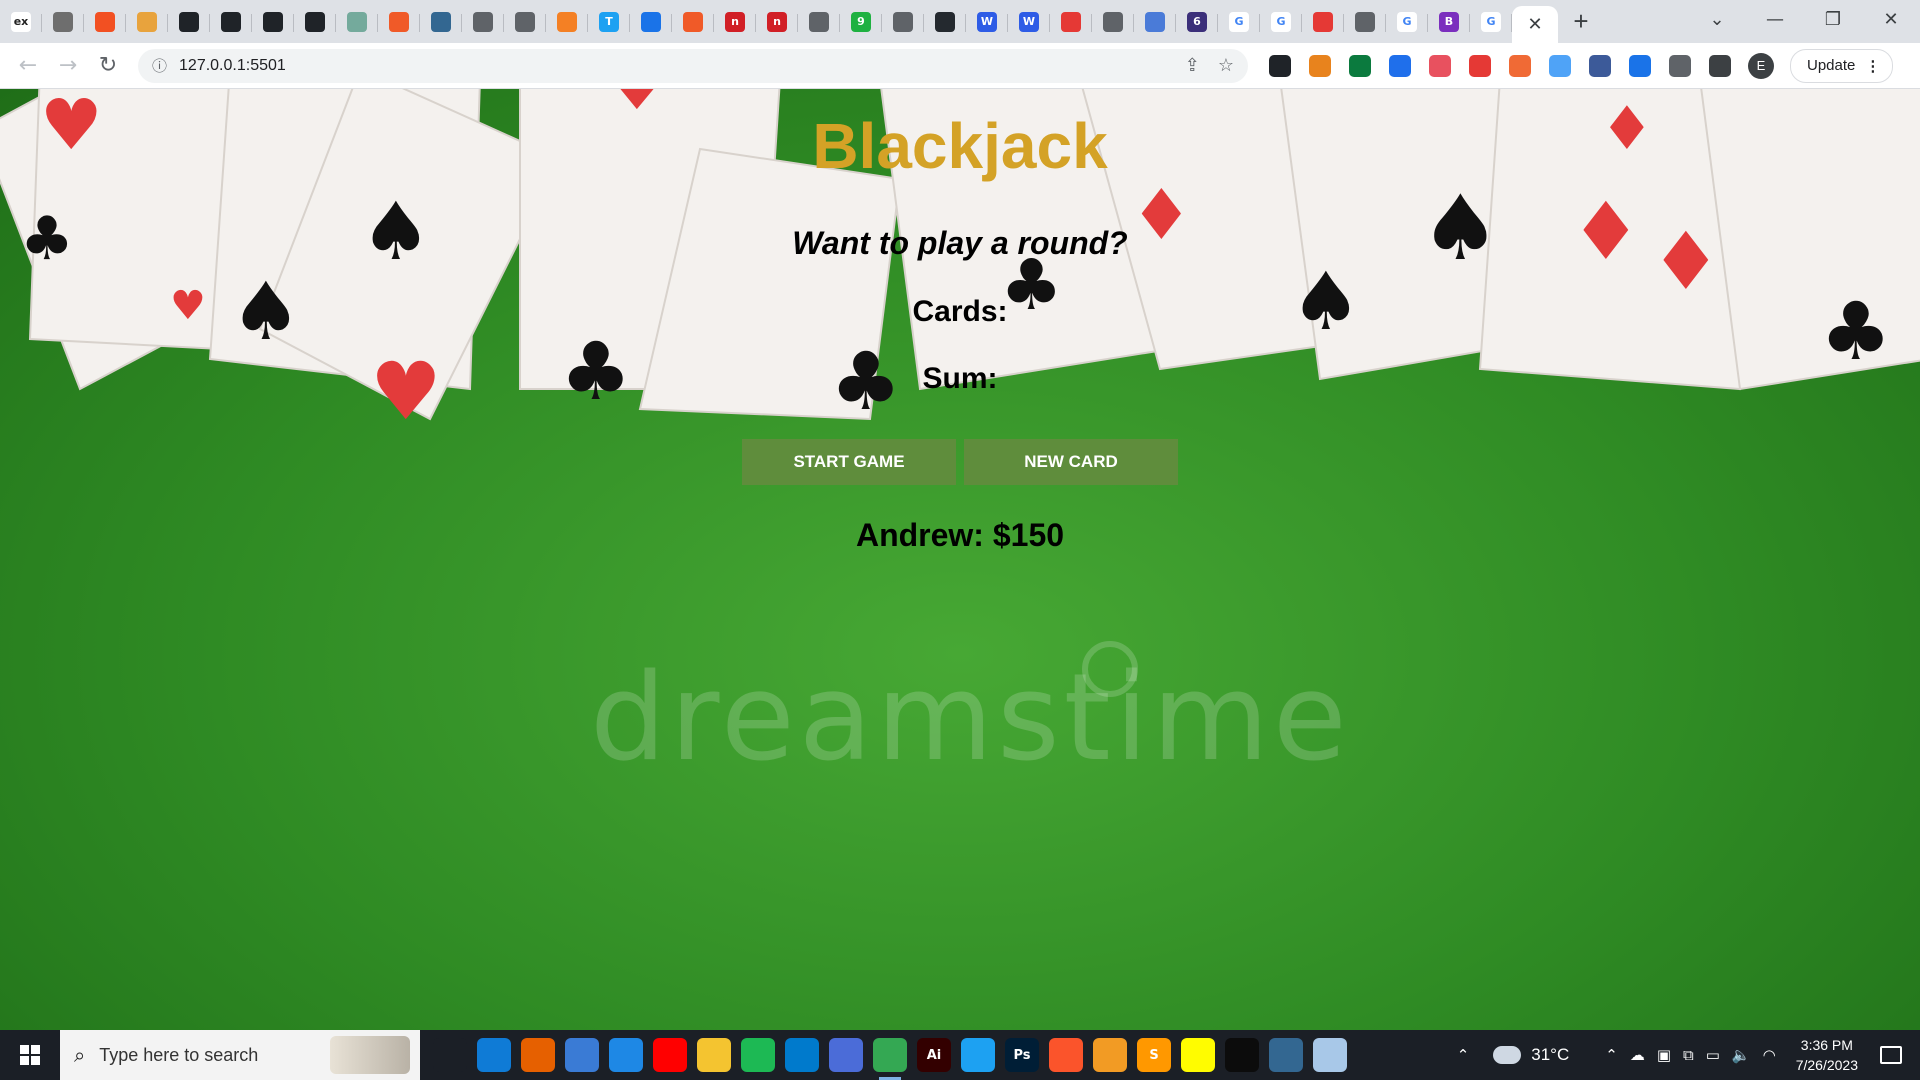  Describe the element at coordinates (159, 65) in the screenshot. I see `site-info-icon: ⓘ` at that location.